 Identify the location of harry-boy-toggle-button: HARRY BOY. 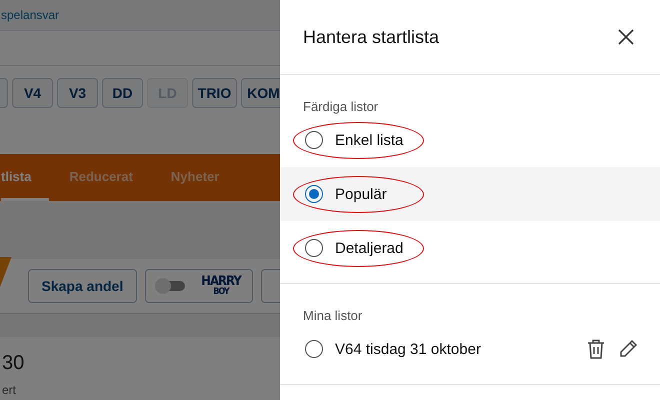
(199, 286).